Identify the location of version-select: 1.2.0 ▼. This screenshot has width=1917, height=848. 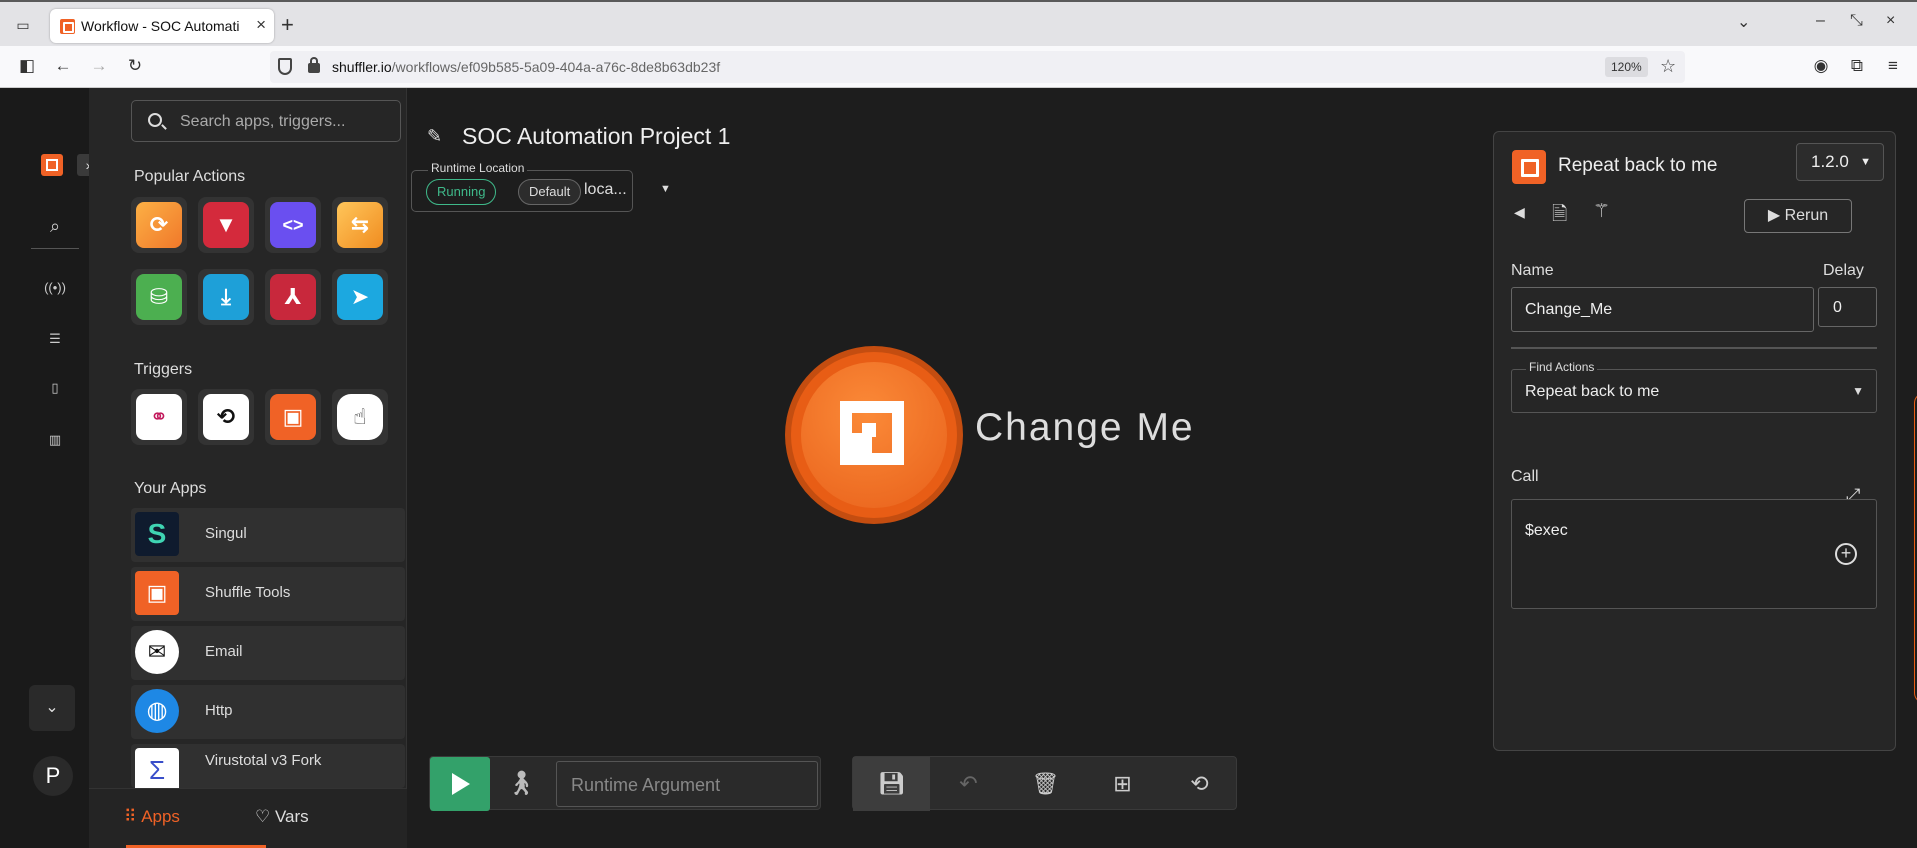
(1840, 162).